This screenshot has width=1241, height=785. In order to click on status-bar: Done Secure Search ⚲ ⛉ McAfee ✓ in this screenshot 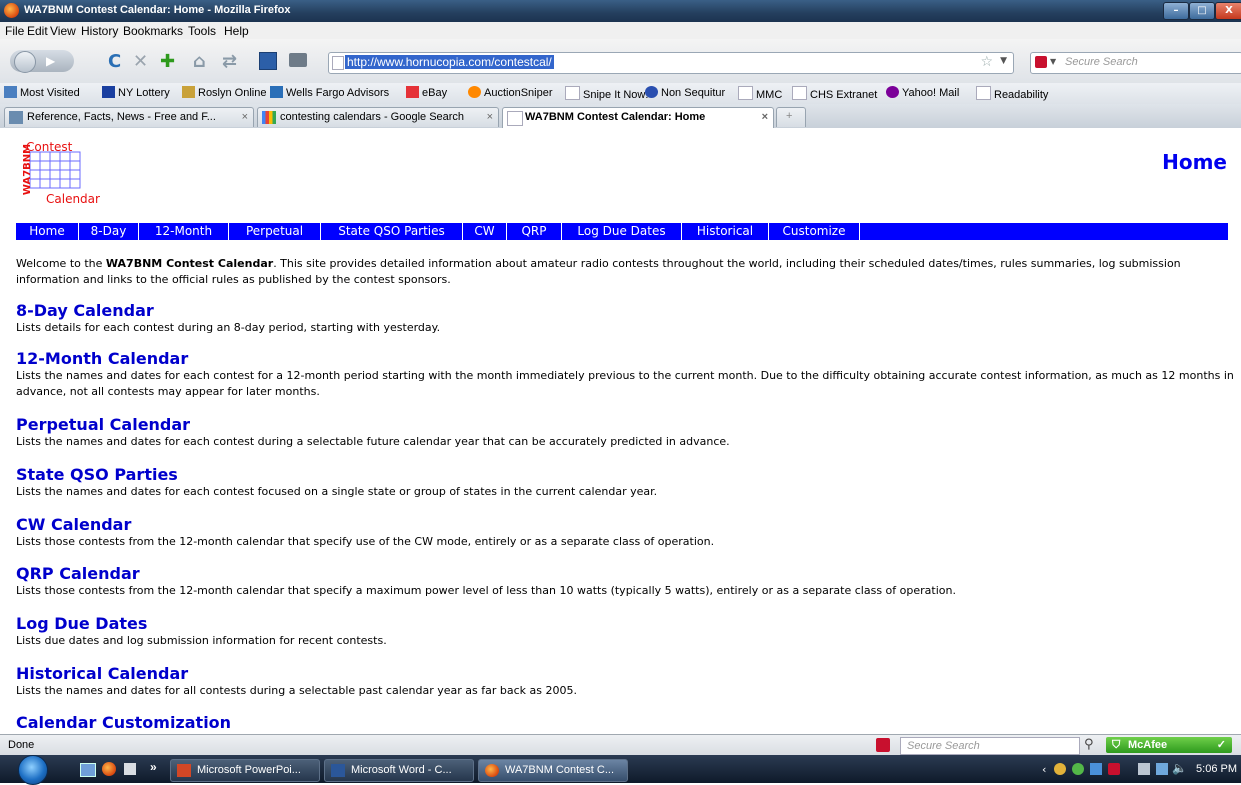, I will do `click(620, 745)`.